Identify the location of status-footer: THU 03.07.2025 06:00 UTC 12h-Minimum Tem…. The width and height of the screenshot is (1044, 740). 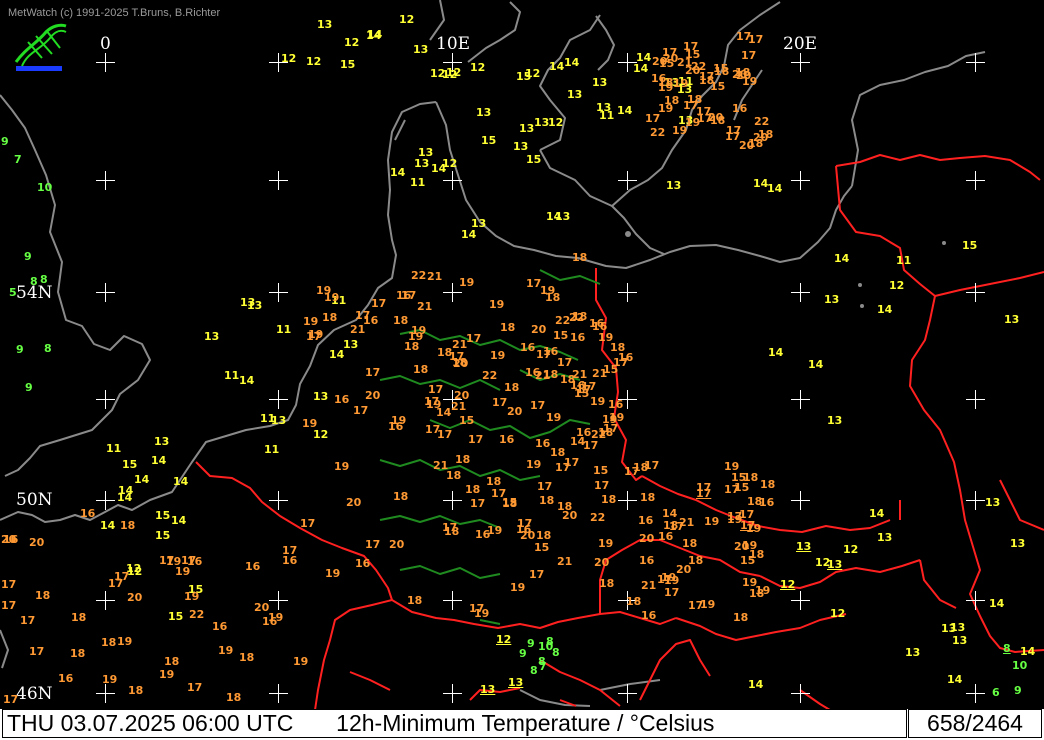
(522, 724).